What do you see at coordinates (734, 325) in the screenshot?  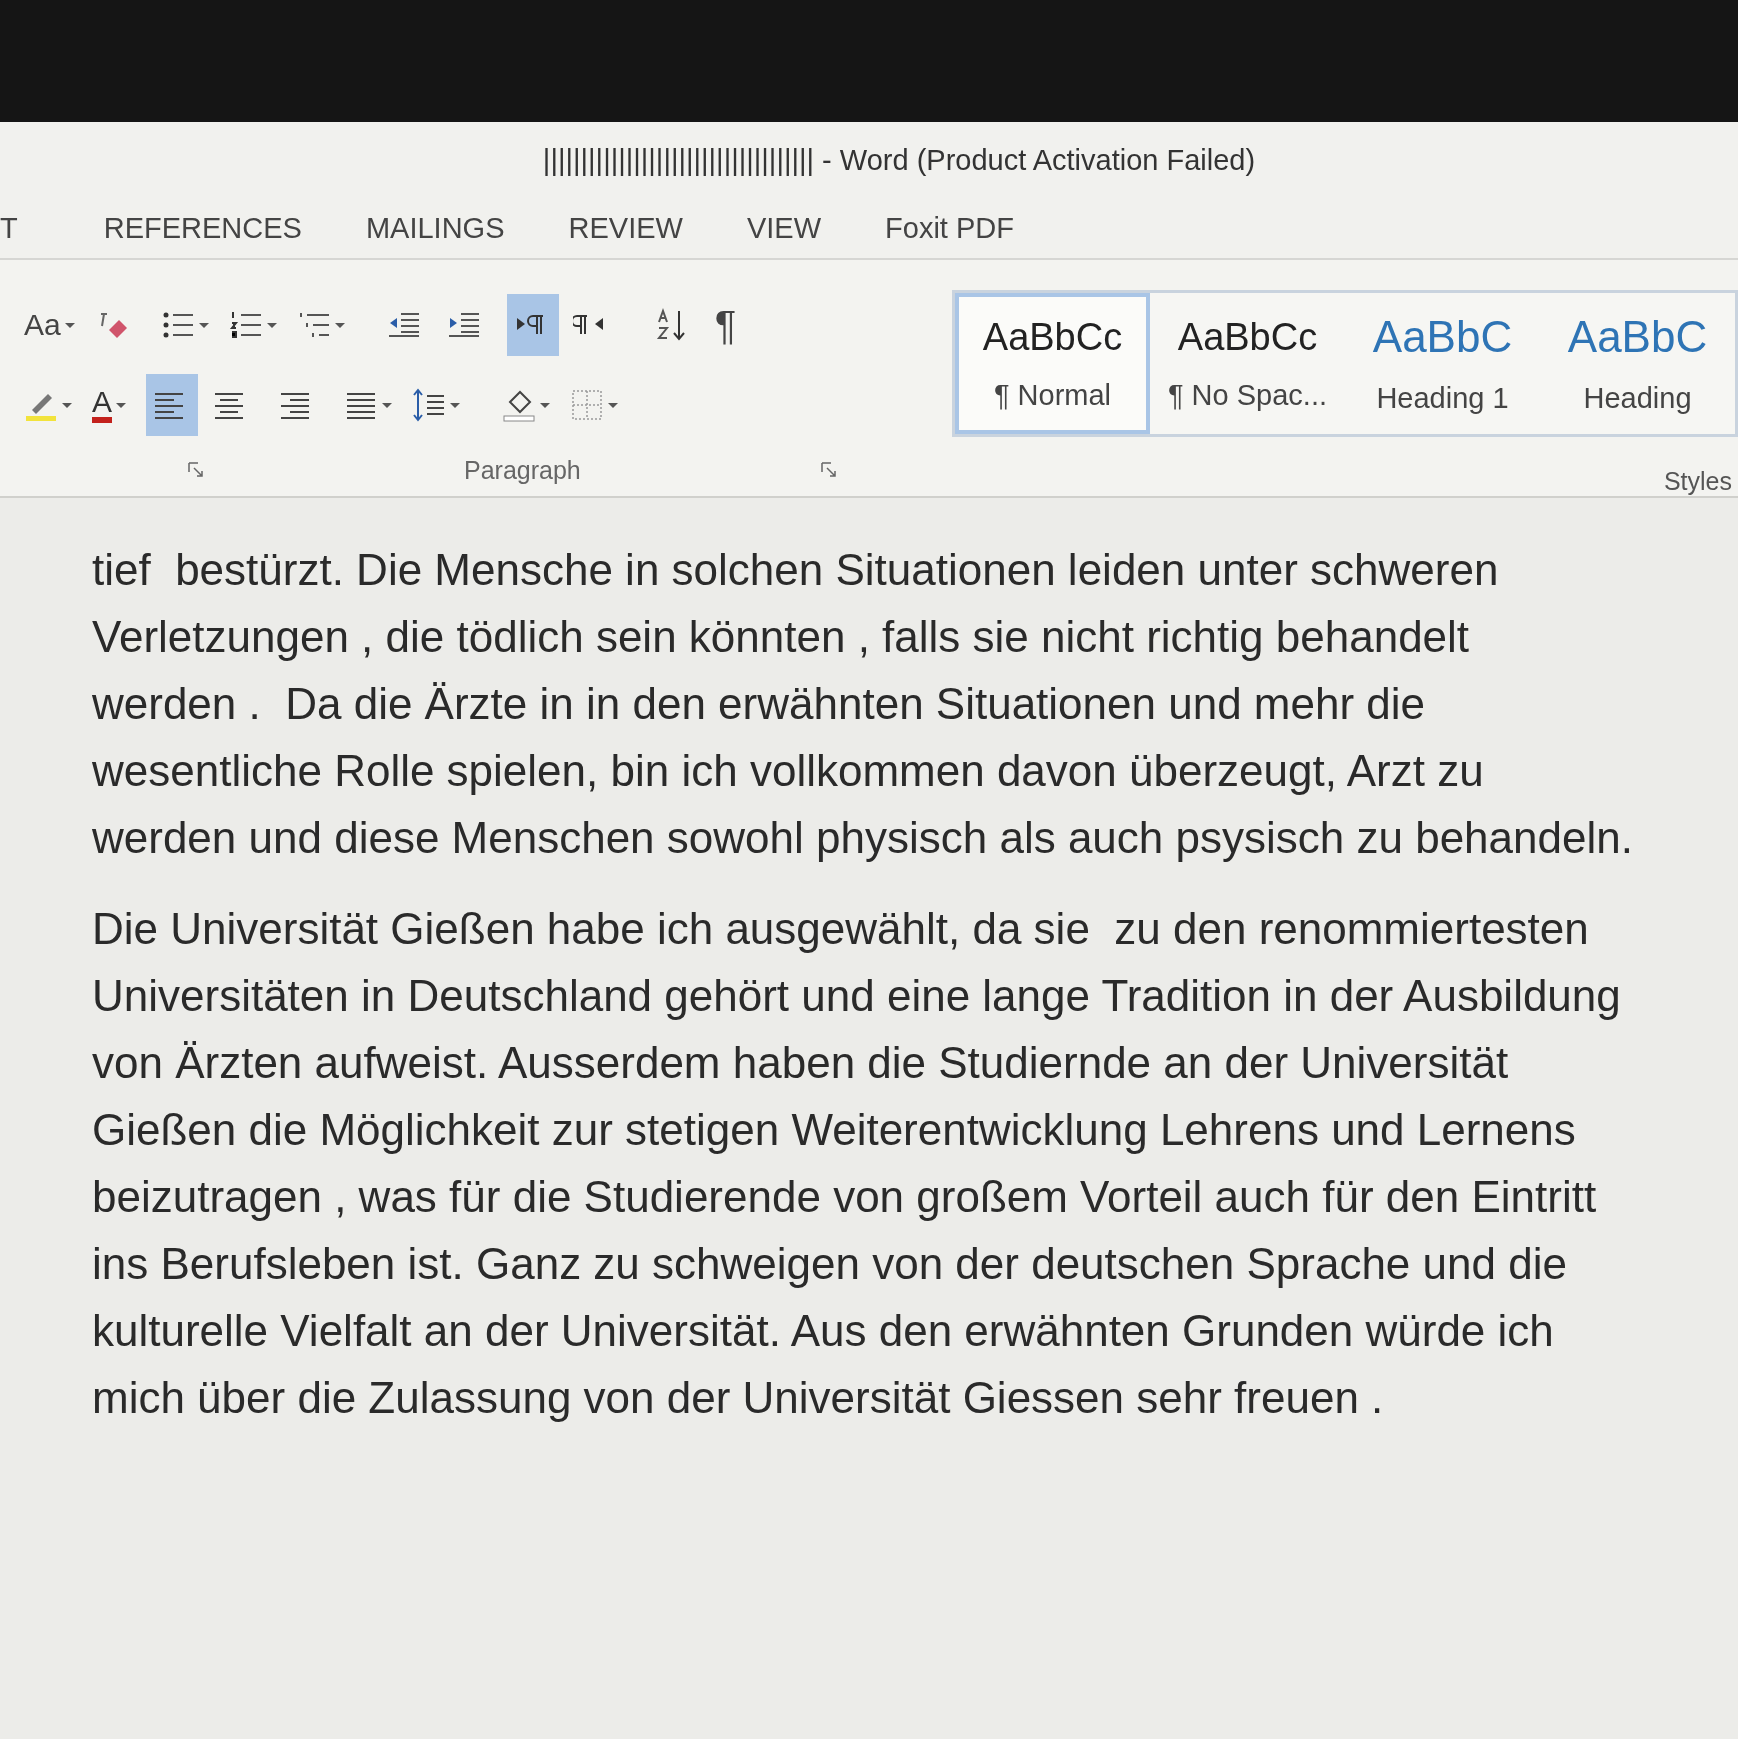 I see `toolbar-button: ¶` at bounding box center [734, 325].